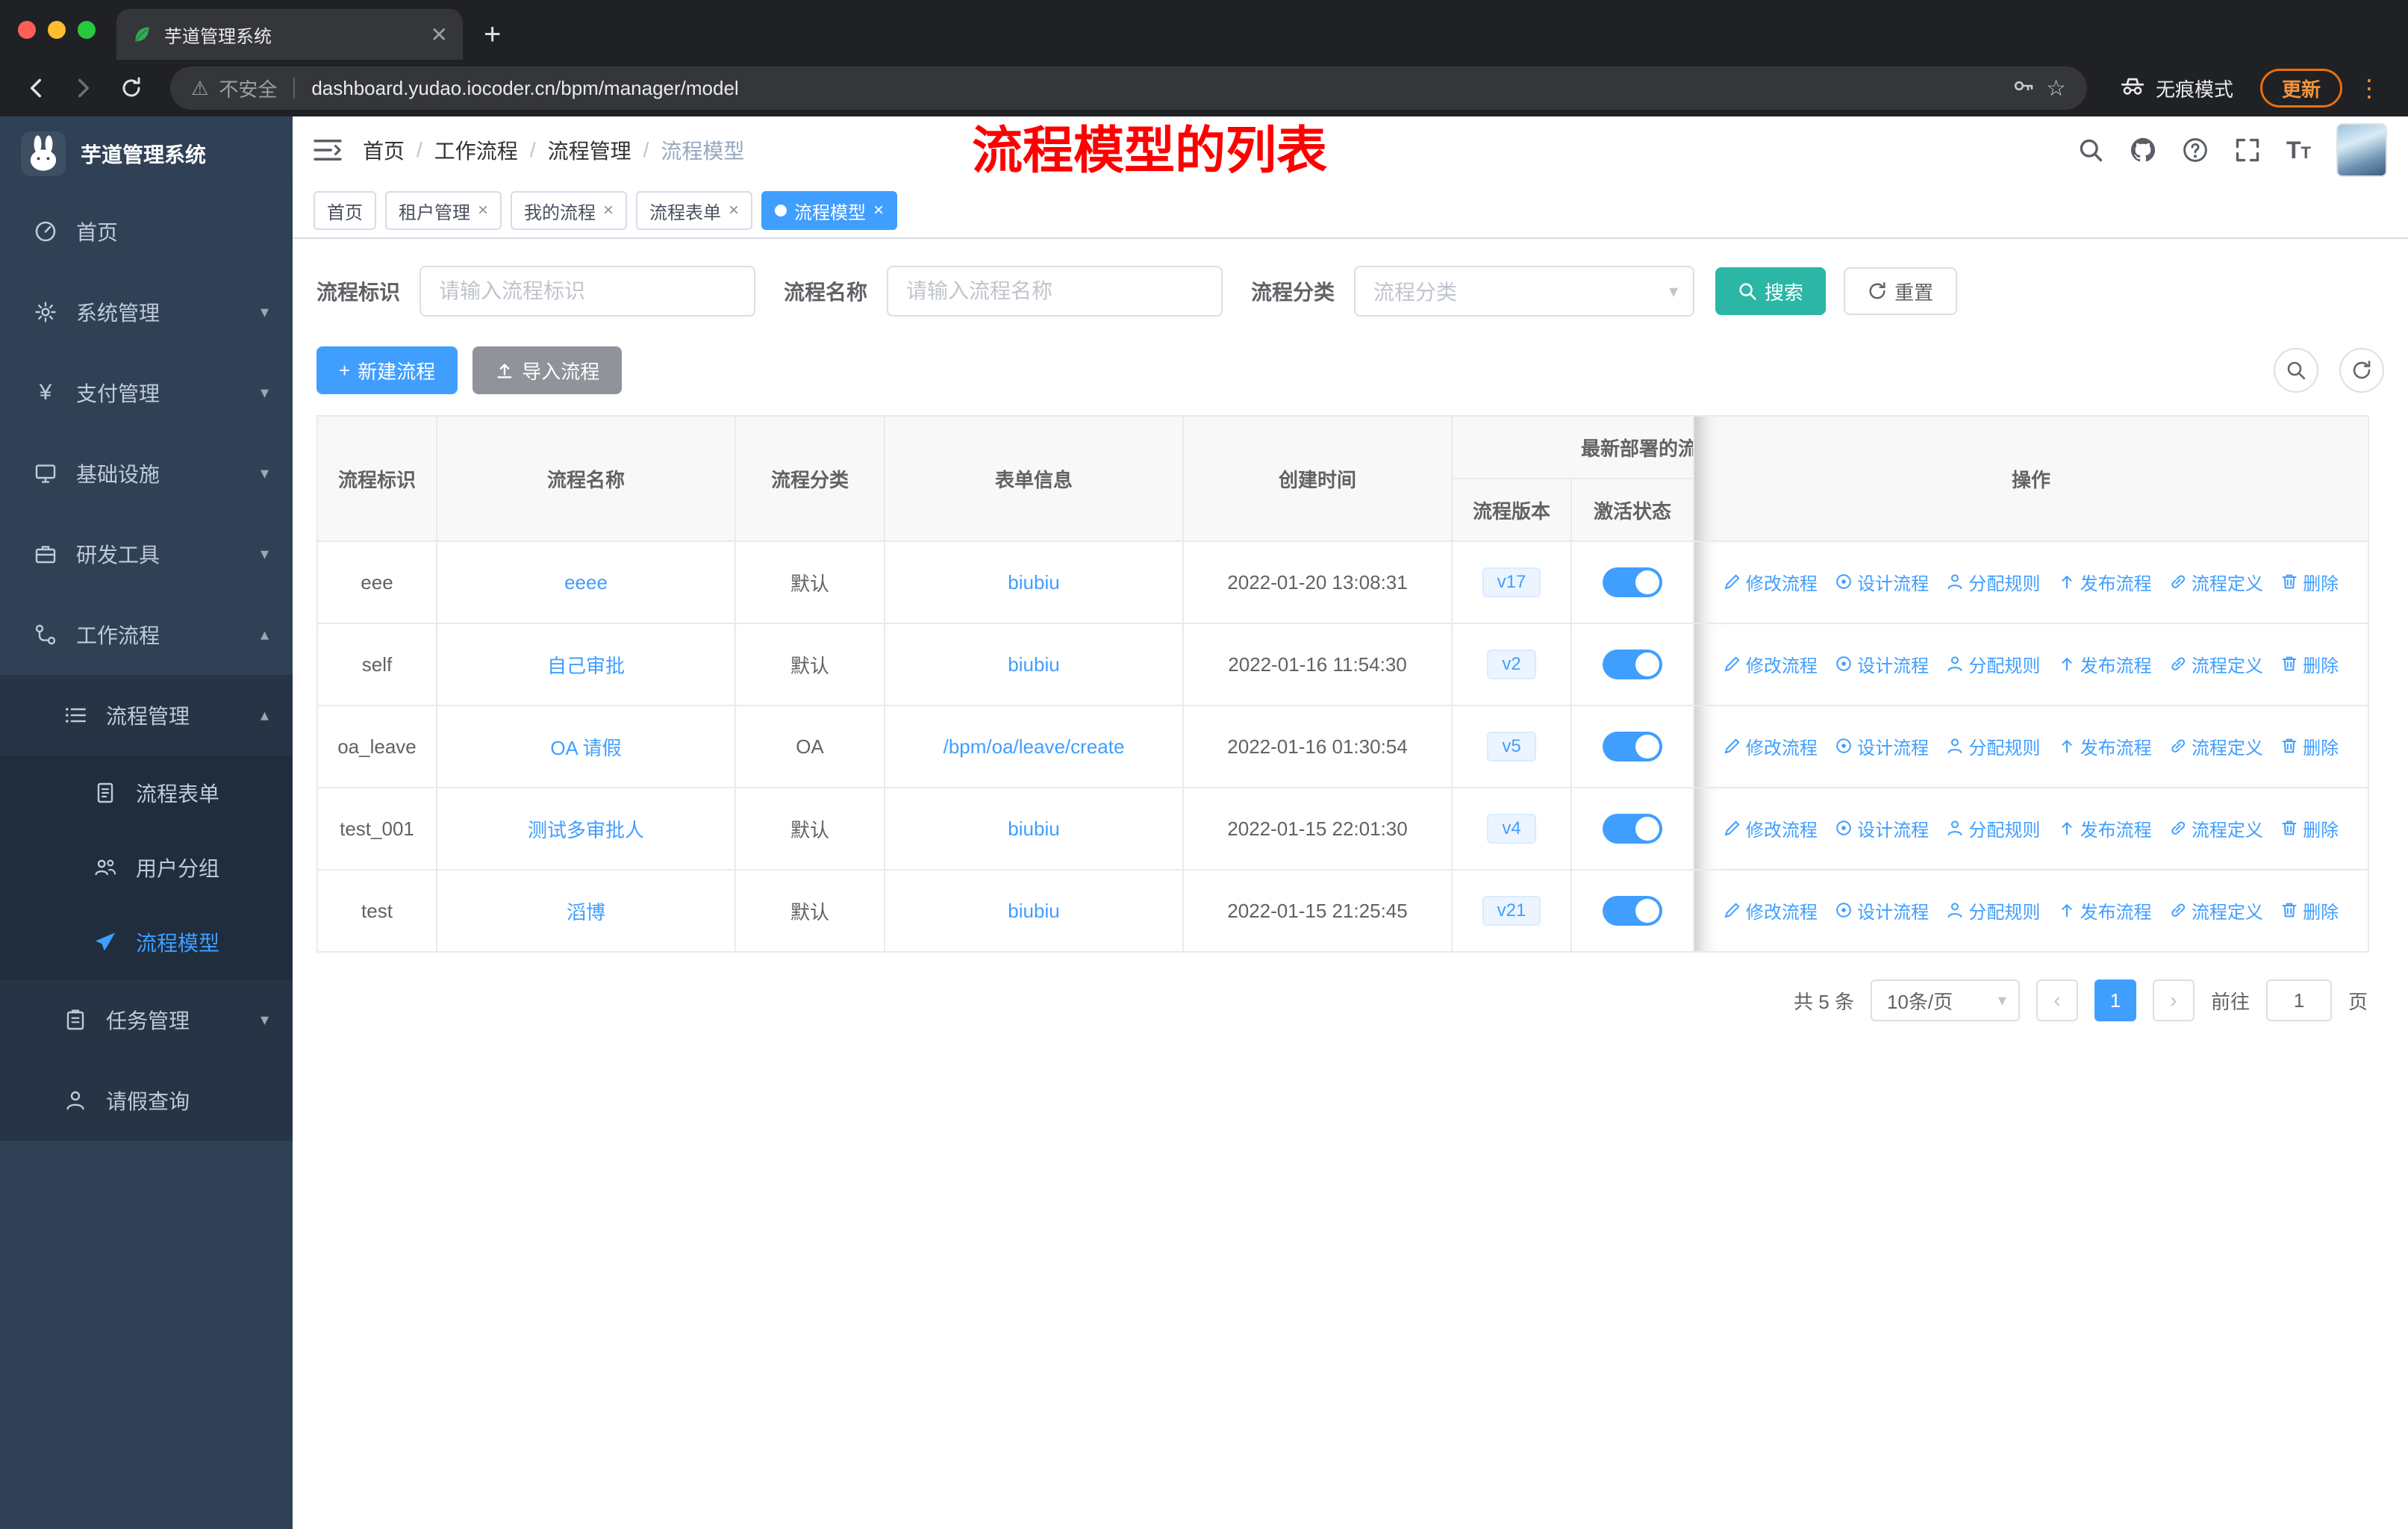  I want to click on page-1-button: 1, so click(2115, 1000).